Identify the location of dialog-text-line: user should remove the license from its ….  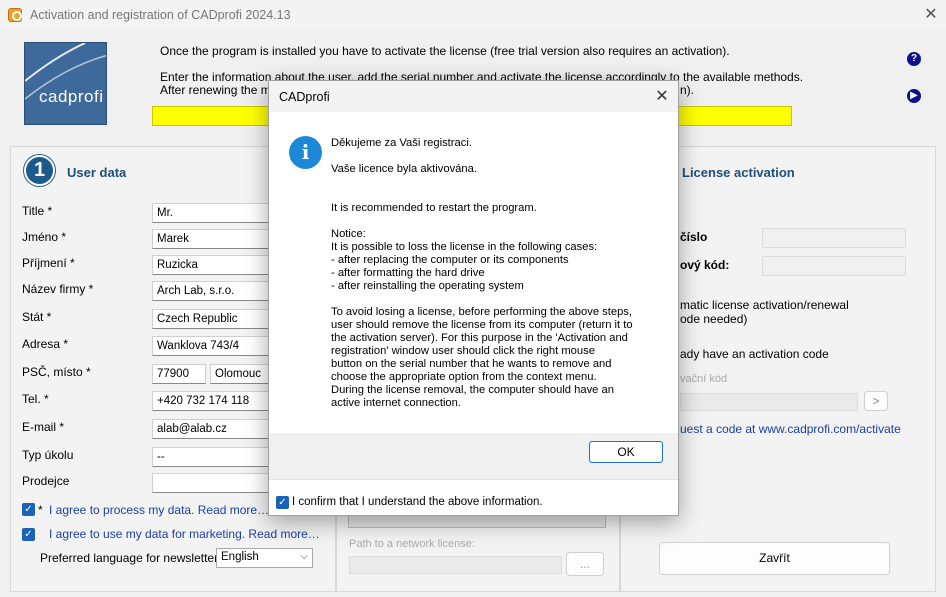
(482, 325).